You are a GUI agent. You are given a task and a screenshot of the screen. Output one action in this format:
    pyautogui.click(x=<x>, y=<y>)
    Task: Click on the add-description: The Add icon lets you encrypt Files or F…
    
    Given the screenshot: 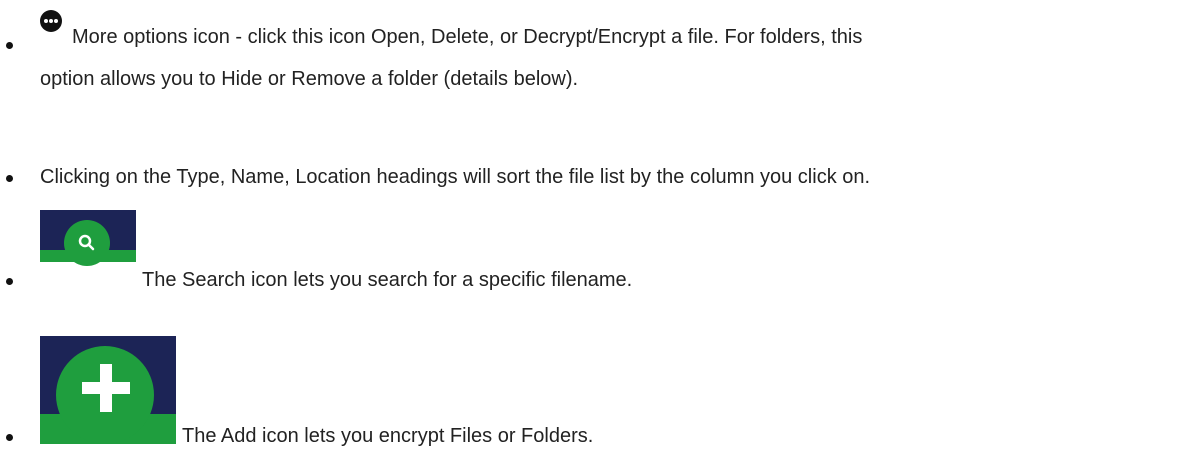 What is the action you would take?
    pyautogui.click(x=388, y=436)
    